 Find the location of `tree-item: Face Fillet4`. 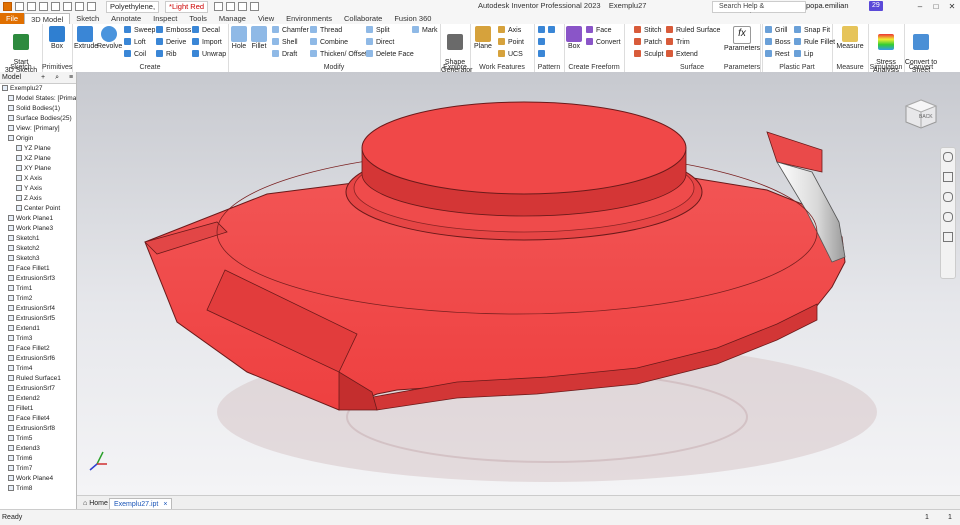

tree-item: Face Fillet4 is located at coordinates (38, 419).